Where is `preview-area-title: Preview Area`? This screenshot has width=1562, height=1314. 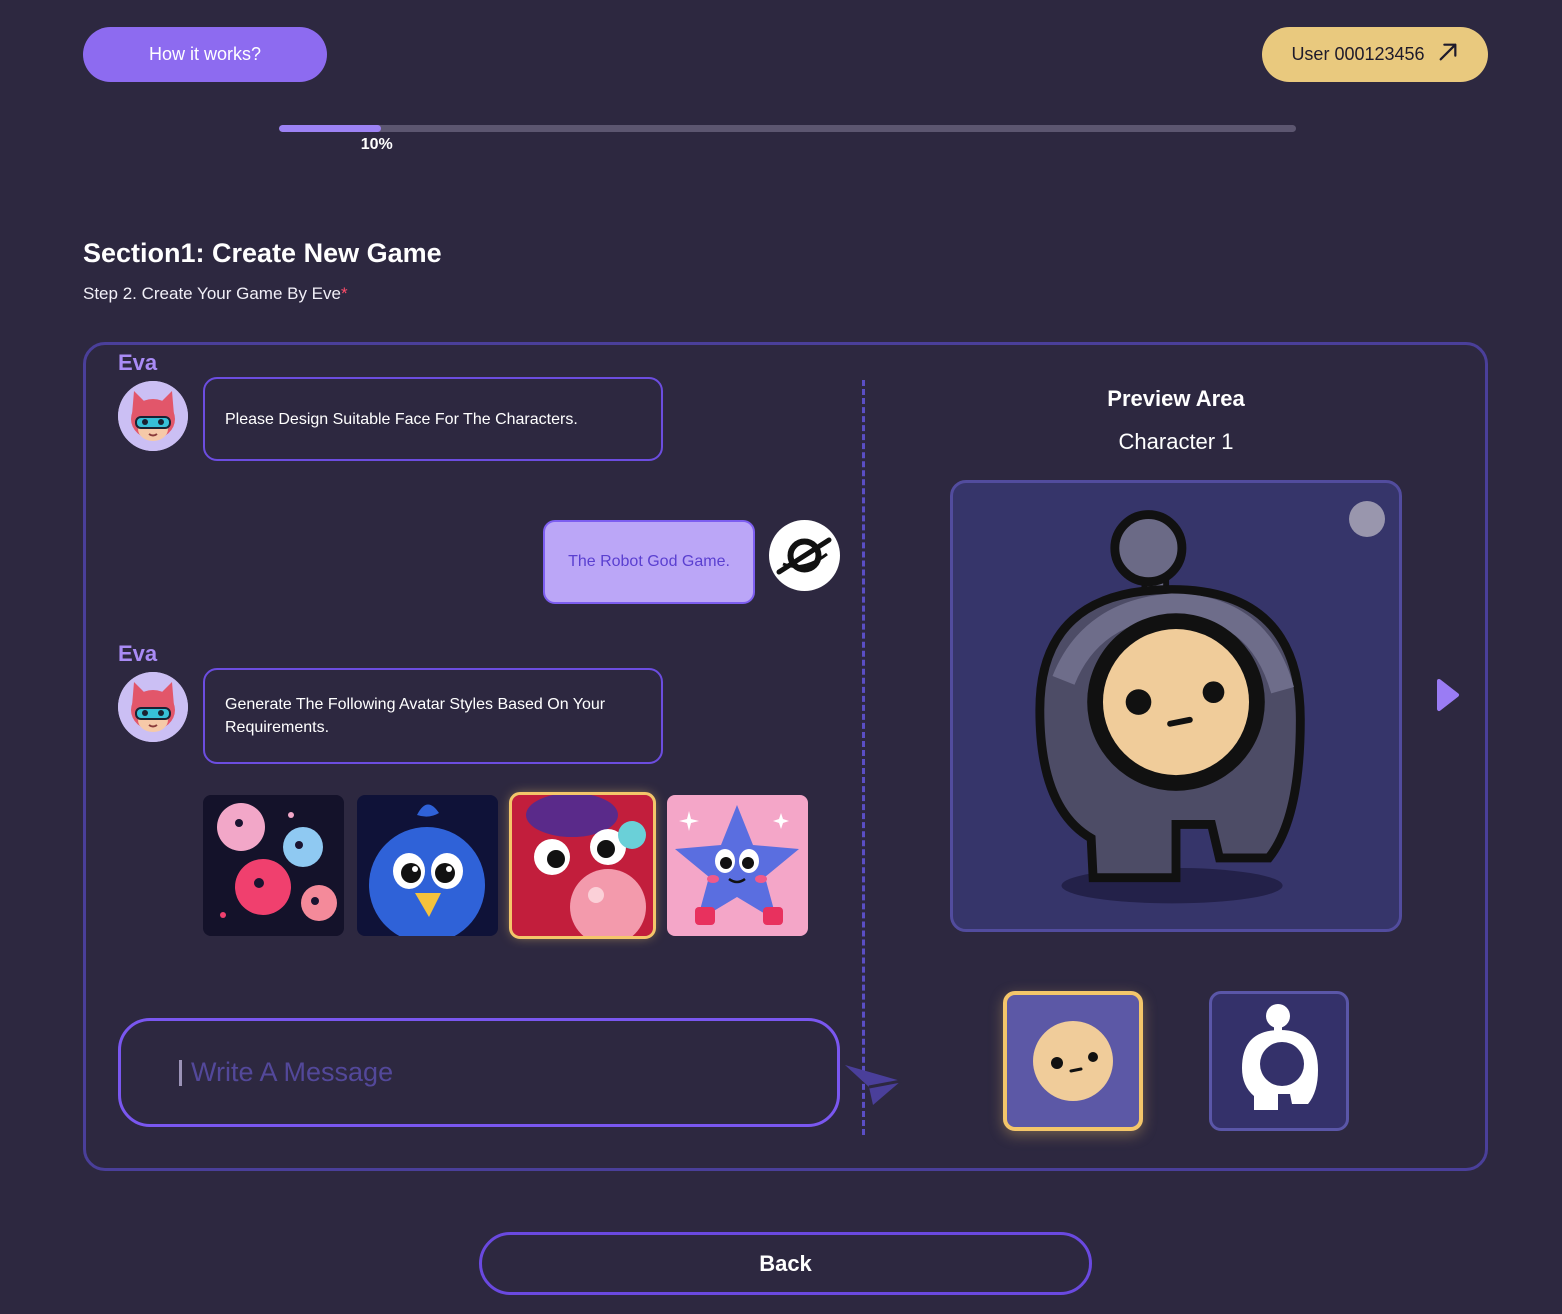
preview-area-title: Preview Area is located at coordinates (1176, 398).